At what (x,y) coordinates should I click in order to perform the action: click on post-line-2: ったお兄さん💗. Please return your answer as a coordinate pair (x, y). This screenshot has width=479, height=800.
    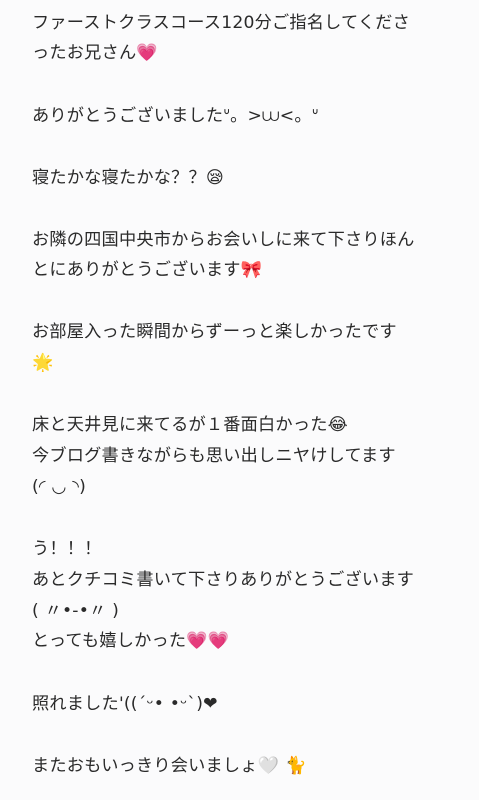
    Looking at the image, I should click on (95, 53).